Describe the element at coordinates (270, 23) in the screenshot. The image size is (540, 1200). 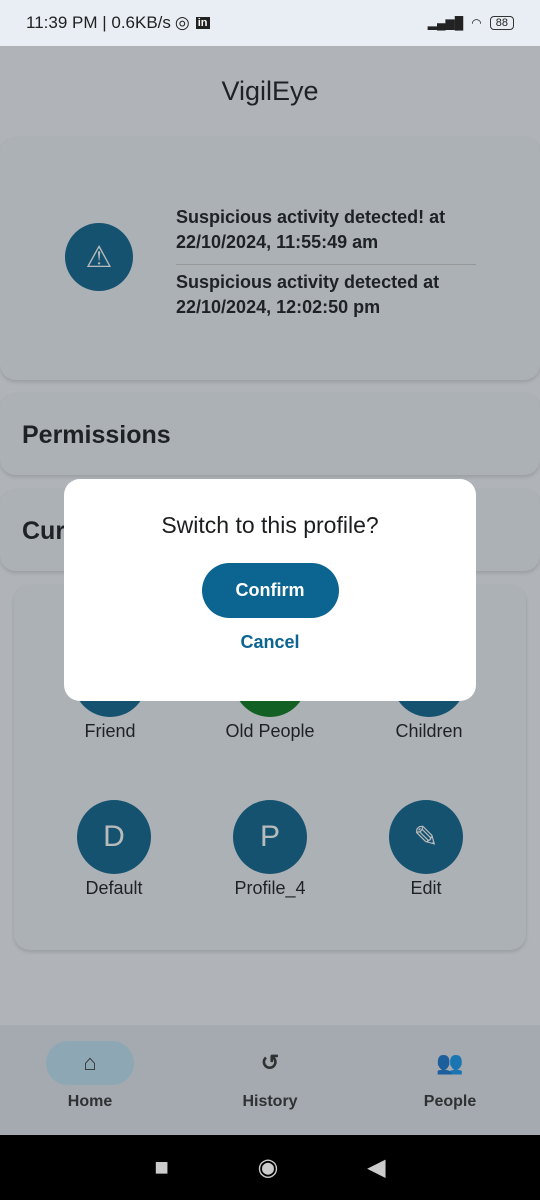
I see `status-bar: 11:39 PM | 0.6KB/s ◎ in ▂▄▆█ ◠ 88` at that location.